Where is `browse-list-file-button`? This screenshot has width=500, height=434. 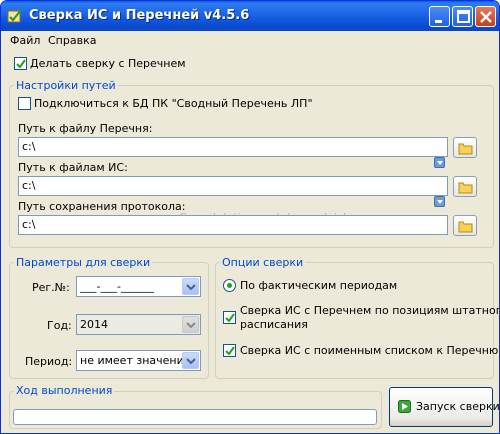
browse-list-file-button is located at coordinates (465, 147).